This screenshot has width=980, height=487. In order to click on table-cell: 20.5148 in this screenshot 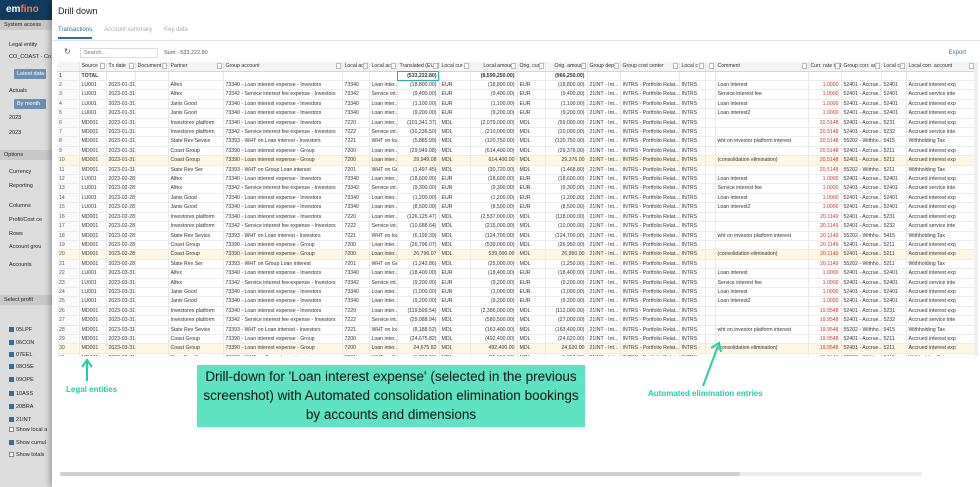, I will do `click(825, 160)`.